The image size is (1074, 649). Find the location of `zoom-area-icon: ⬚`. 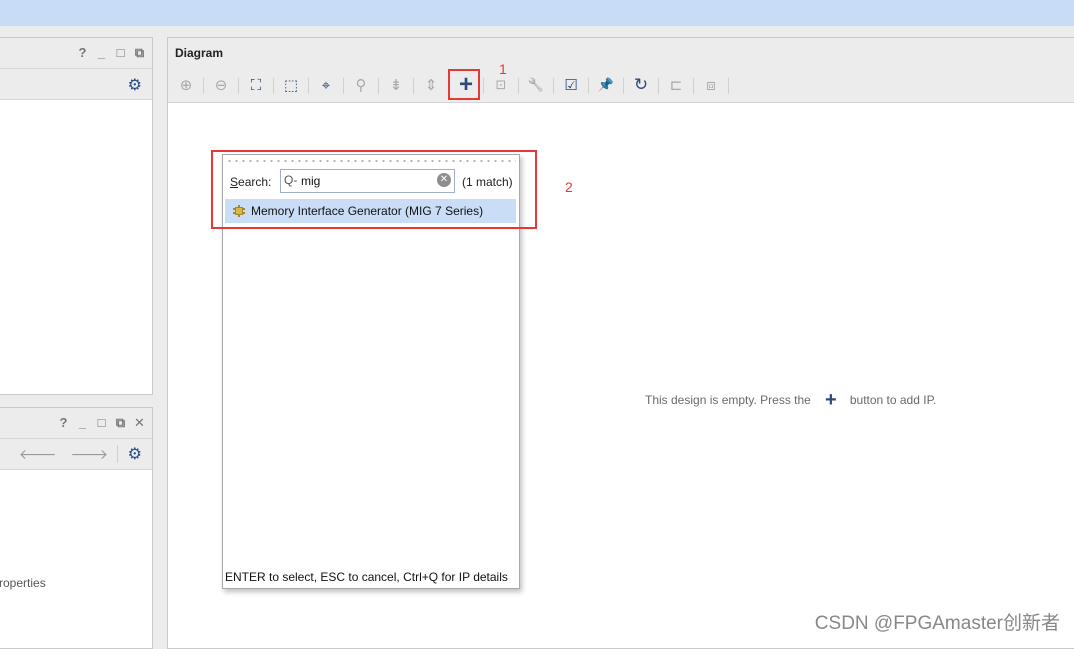

zoom-area-icon: ⬚ is located at coordinates (291, 85).